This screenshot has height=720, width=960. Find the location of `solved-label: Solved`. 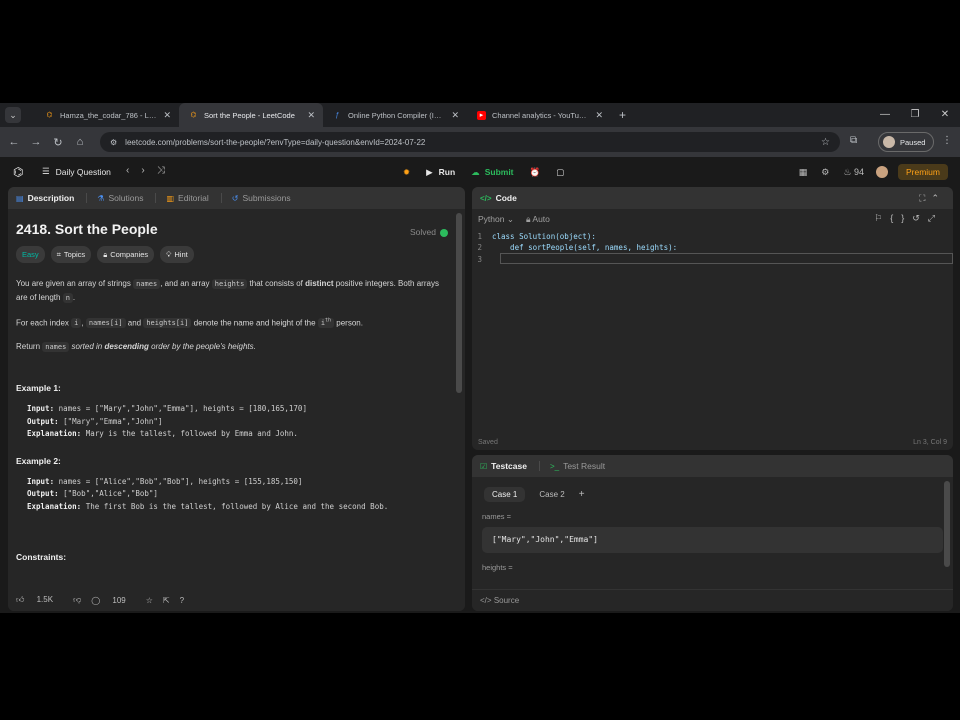

solved-label: Solved is located at coordinates (423, 232).